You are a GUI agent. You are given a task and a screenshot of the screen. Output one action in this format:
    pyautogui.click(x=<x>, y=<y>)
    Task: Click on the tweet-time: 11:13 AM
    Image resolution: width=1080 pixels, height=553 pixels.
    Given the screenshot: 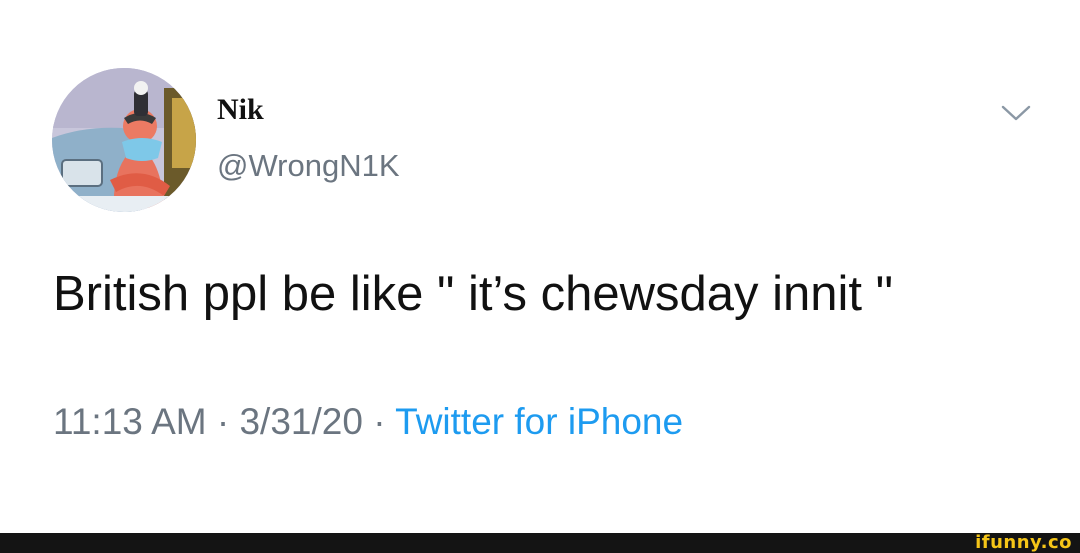 What is the action you would take?
    pyautogui.click(x=130, y=421)
    